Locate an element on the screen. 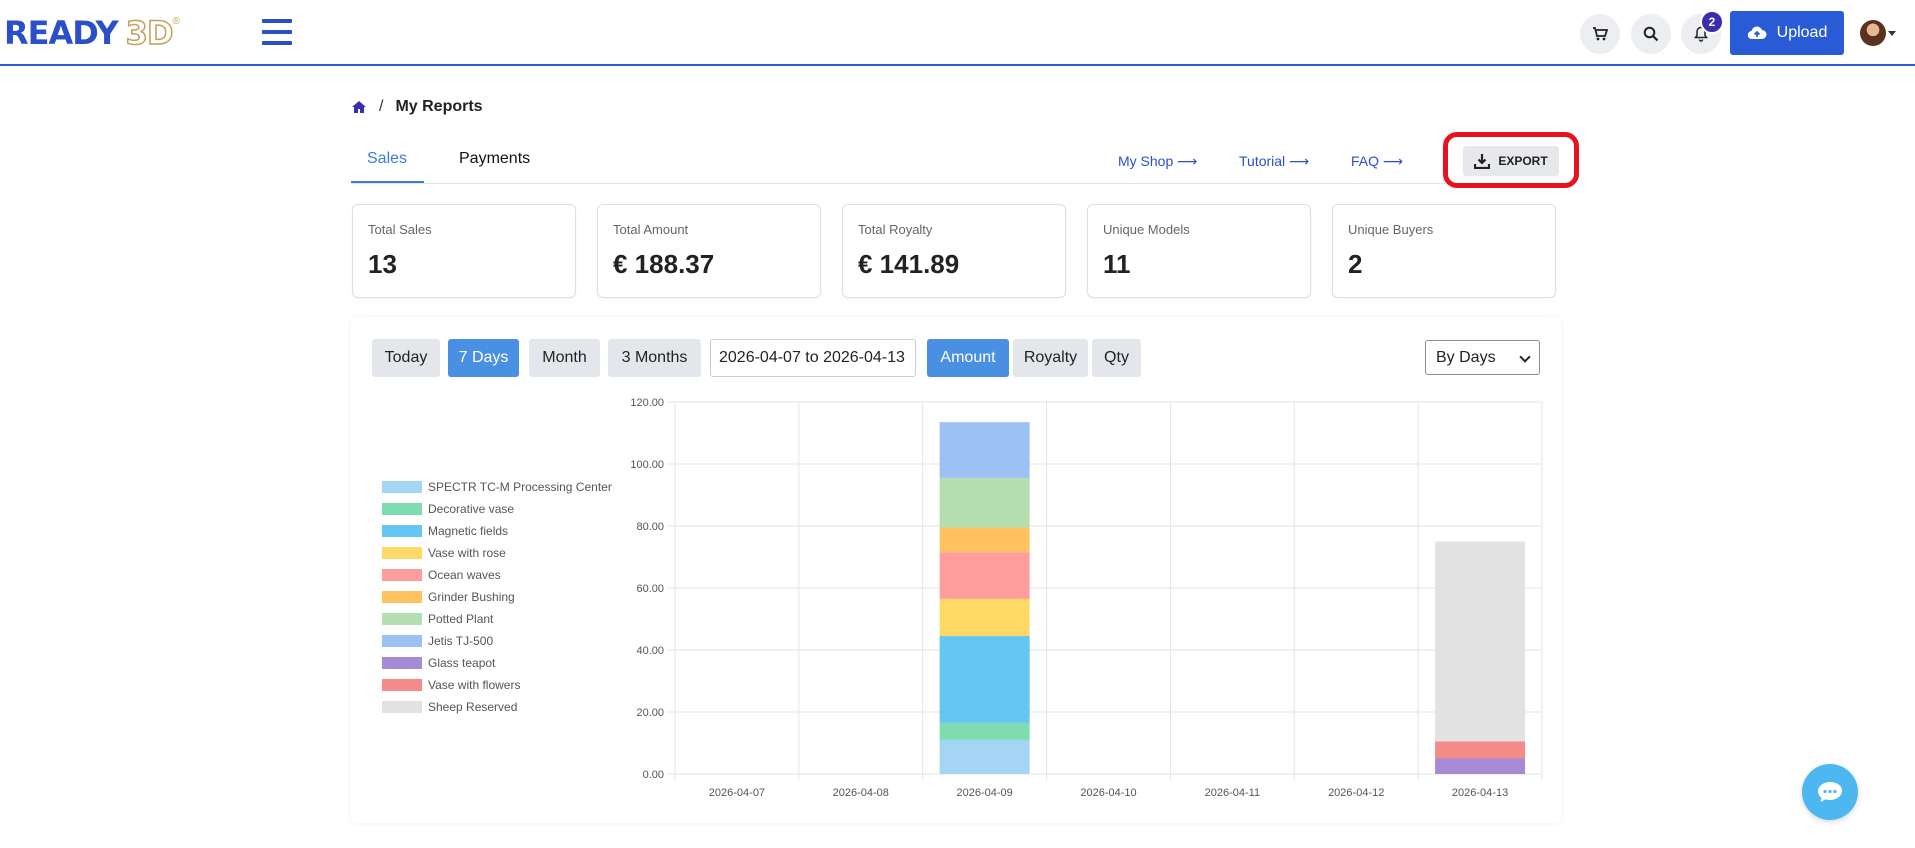 This screenshot has height=848, width=1915. x-tick-label: 2026-04-12 is located at coordinates (1356, 793).